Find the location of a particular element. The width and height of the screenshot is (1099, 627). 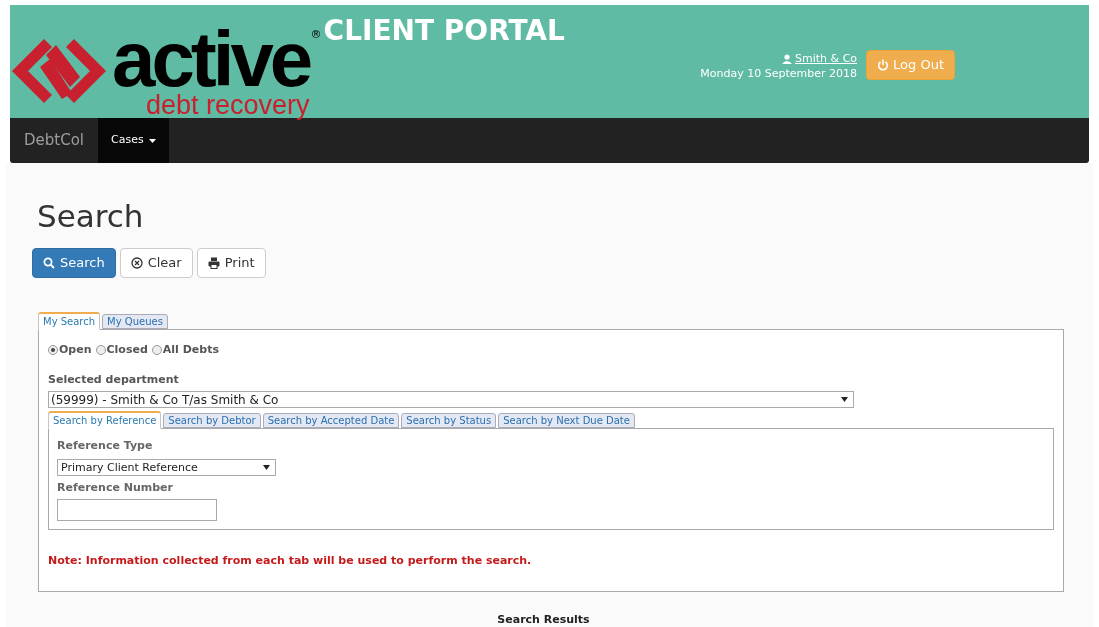

tab: Search by Status is located at coordinates (449, 420).